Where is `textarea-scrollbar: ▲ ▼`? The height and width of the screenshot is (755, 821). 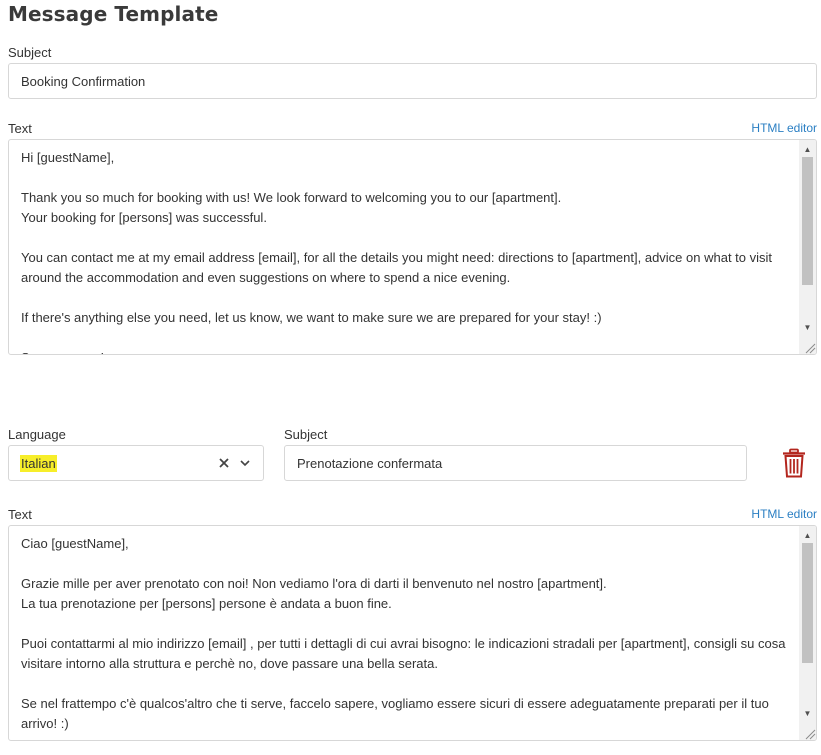 textarea-scrollbar: ▲ ▼ is located at coordinates (807, 247).